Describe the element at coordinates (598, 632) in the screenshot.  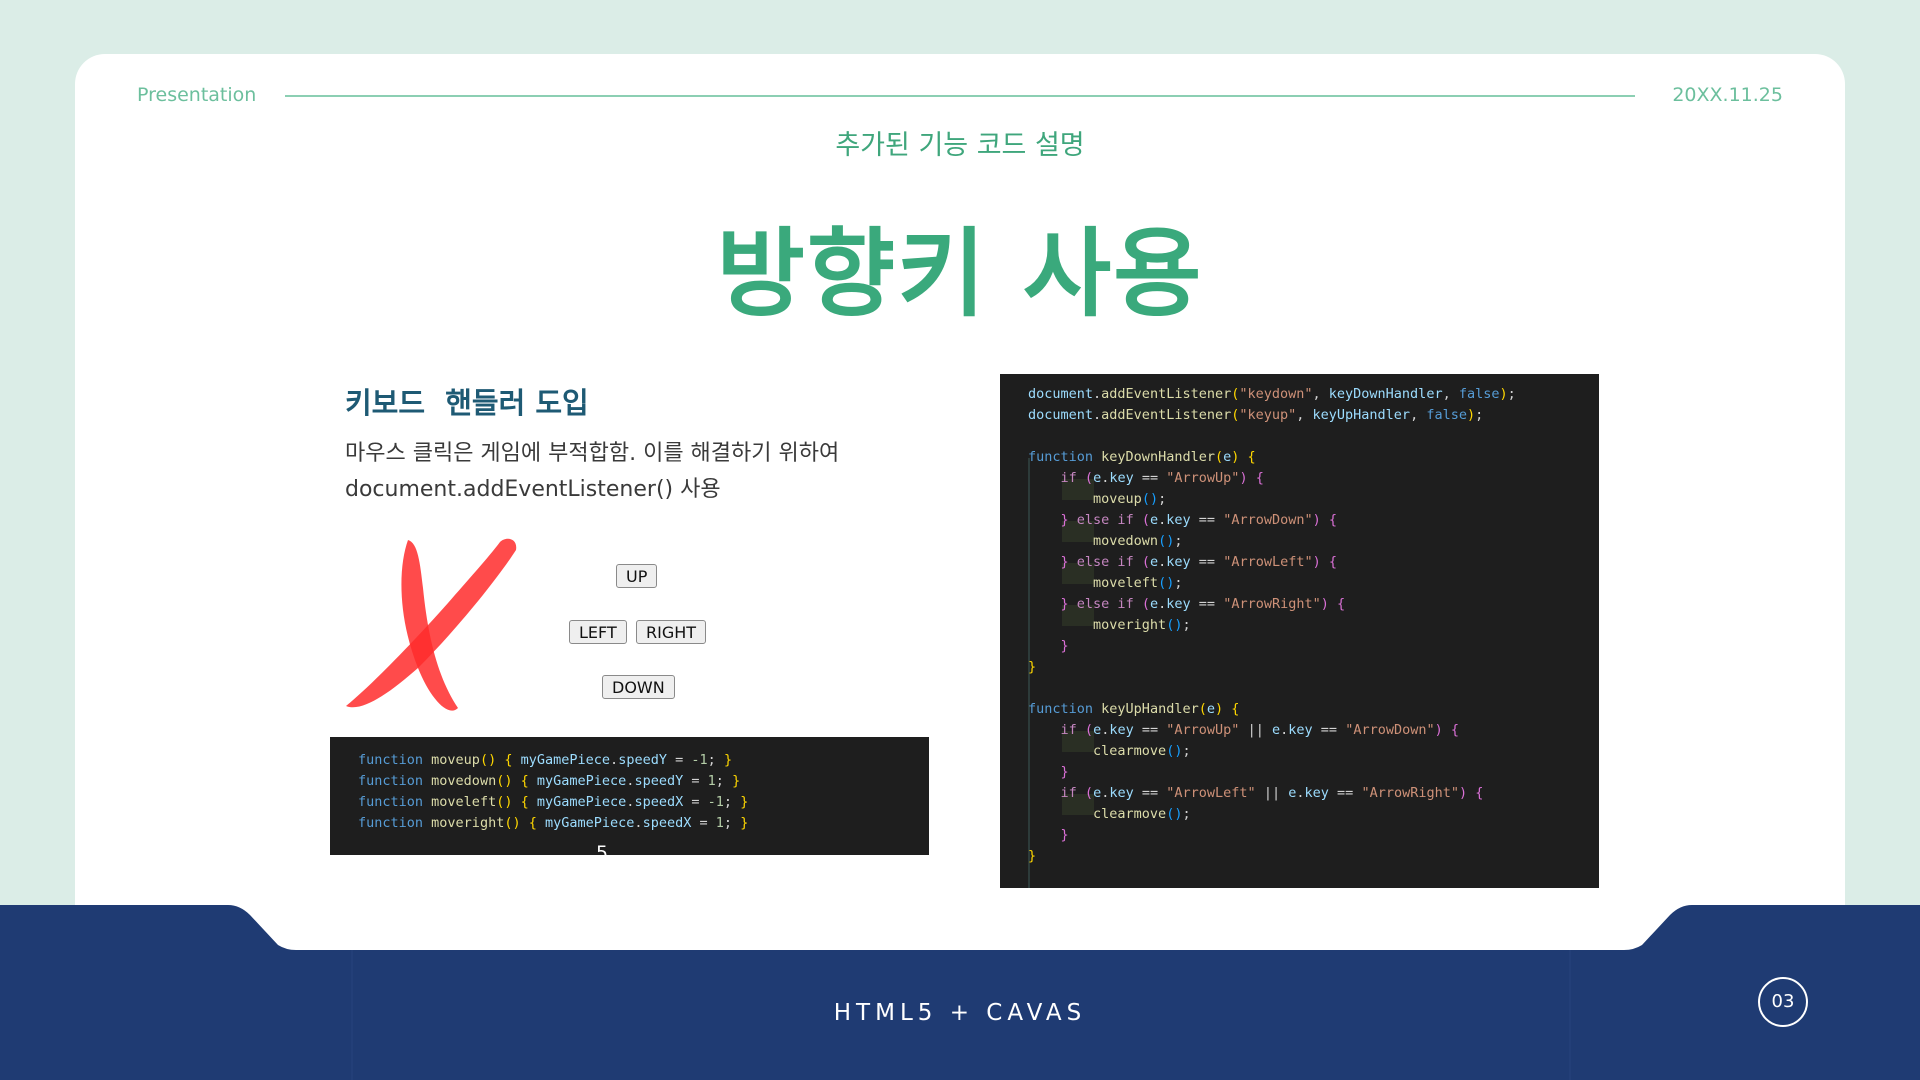
I see `left-button: LEFT` at that location.